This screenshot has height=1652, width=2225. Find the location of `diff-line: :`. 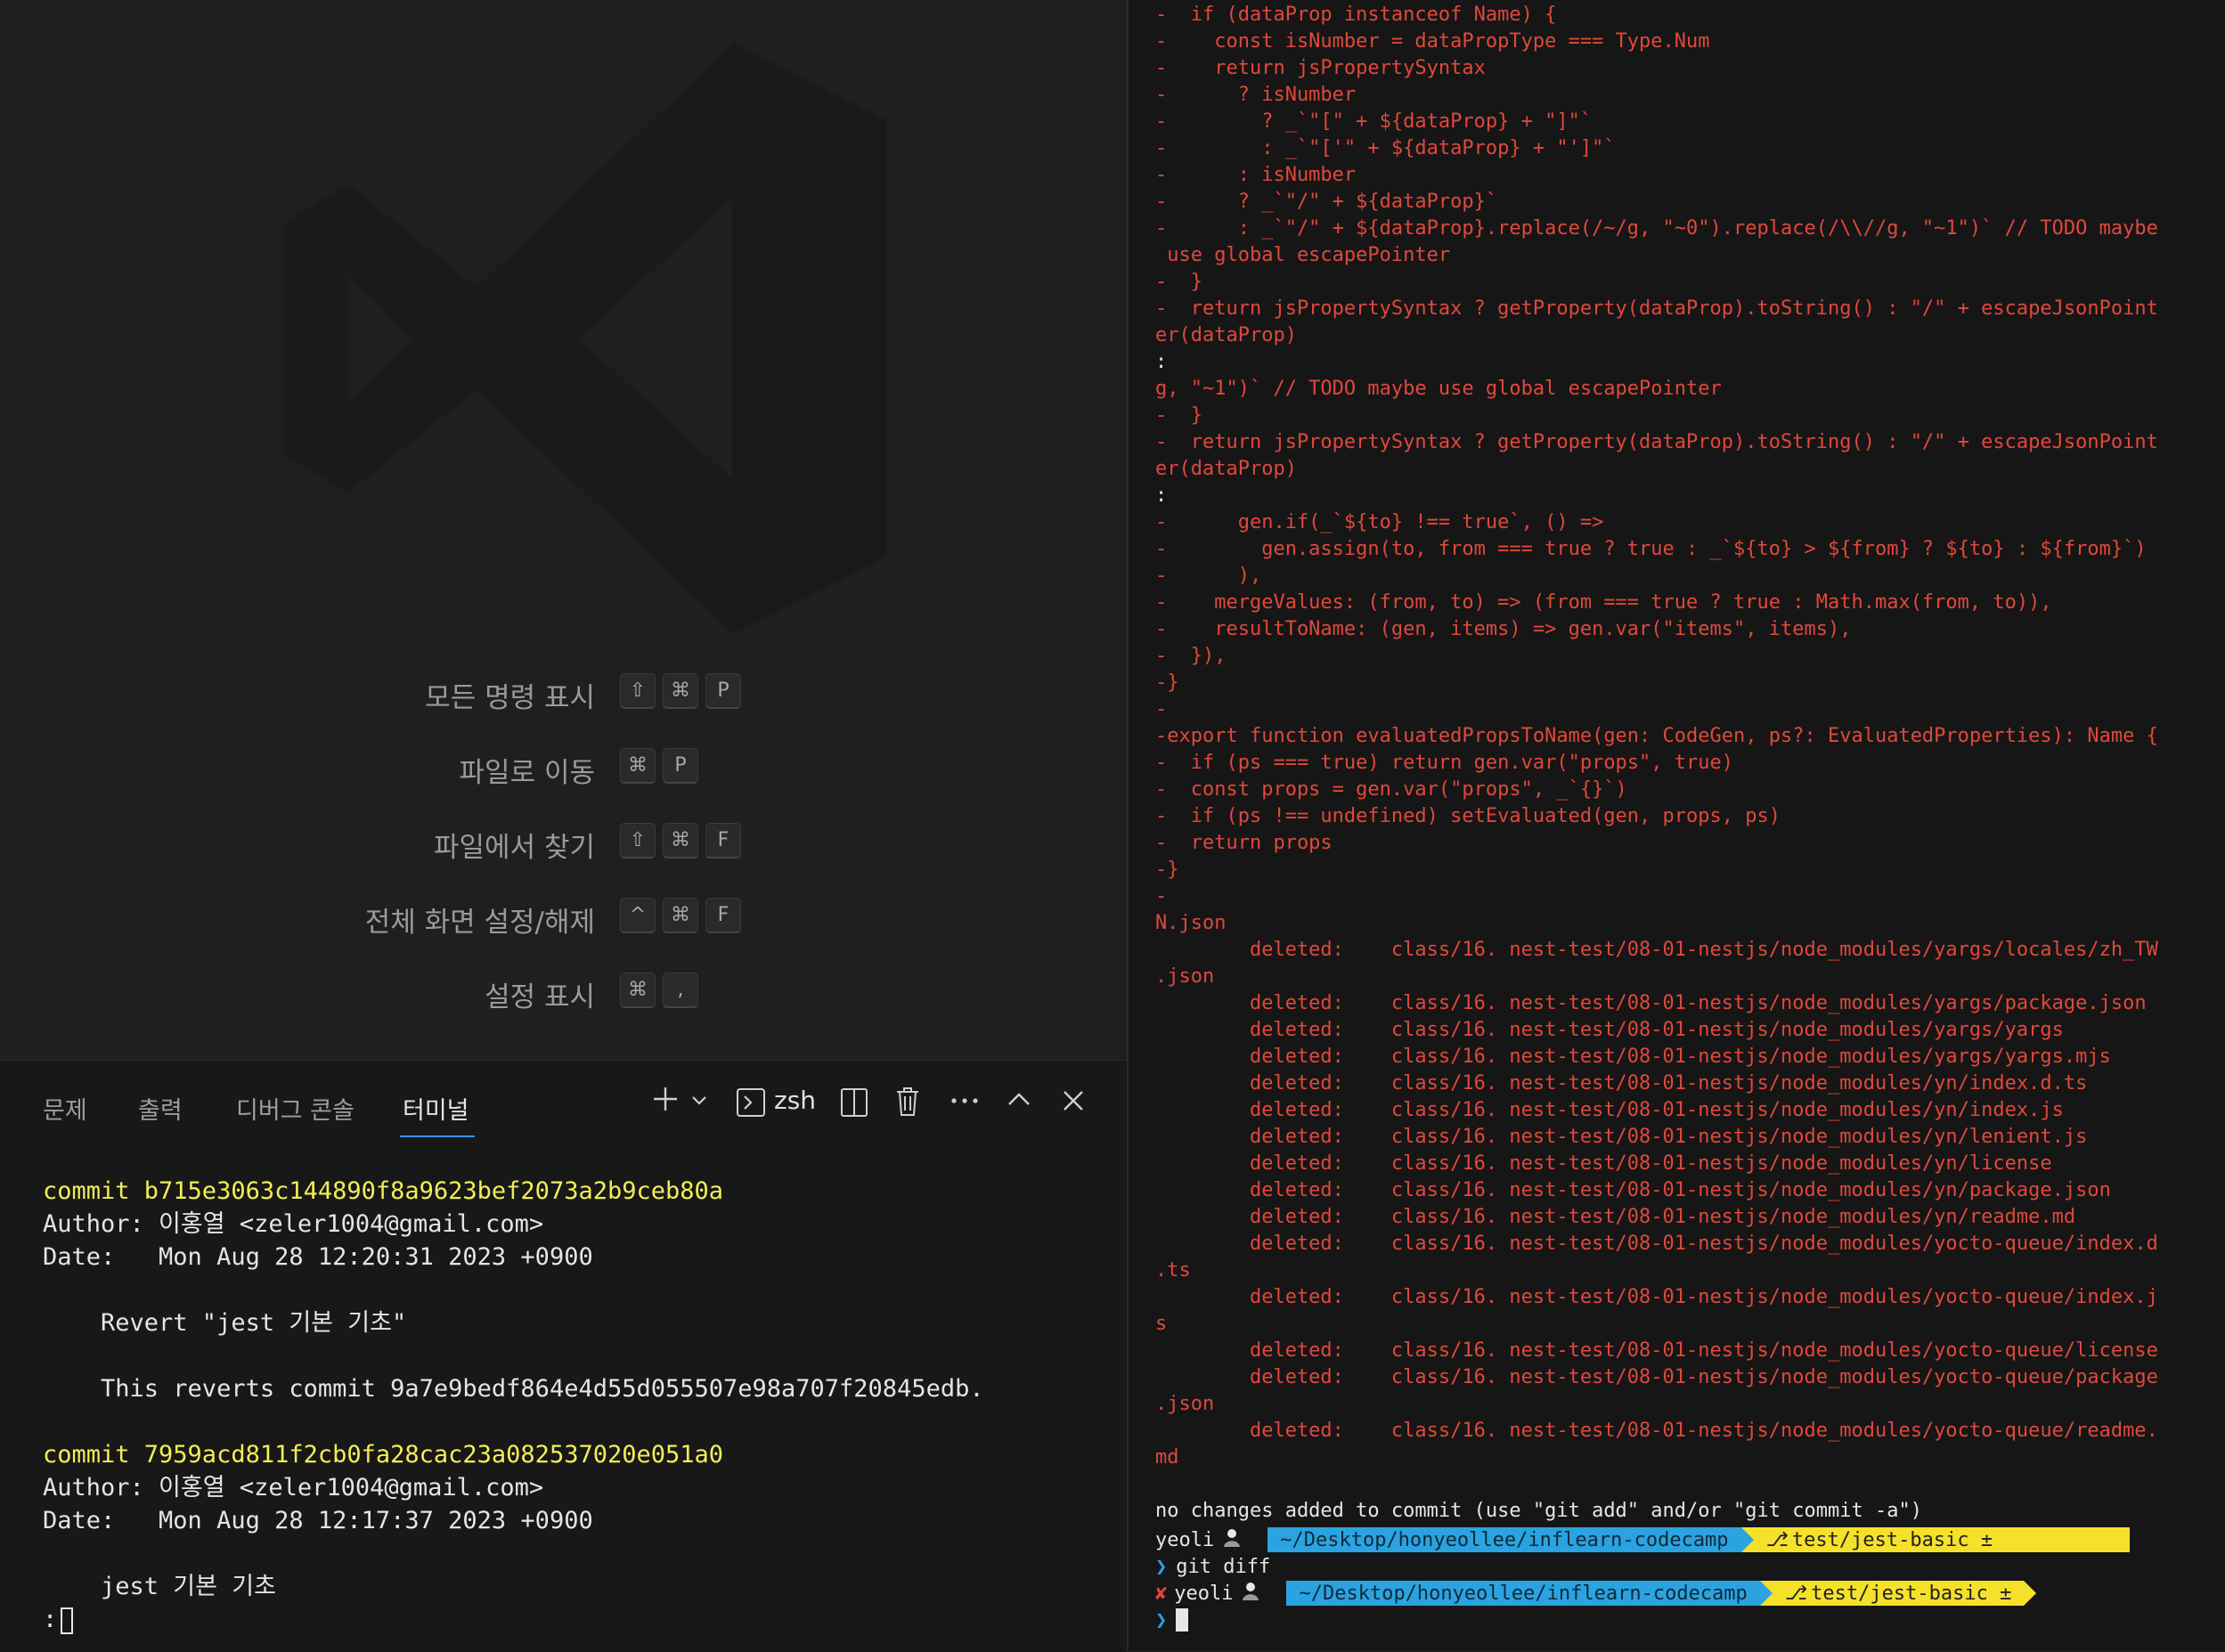

diff-line: : is located at coordinates (1162, 362).